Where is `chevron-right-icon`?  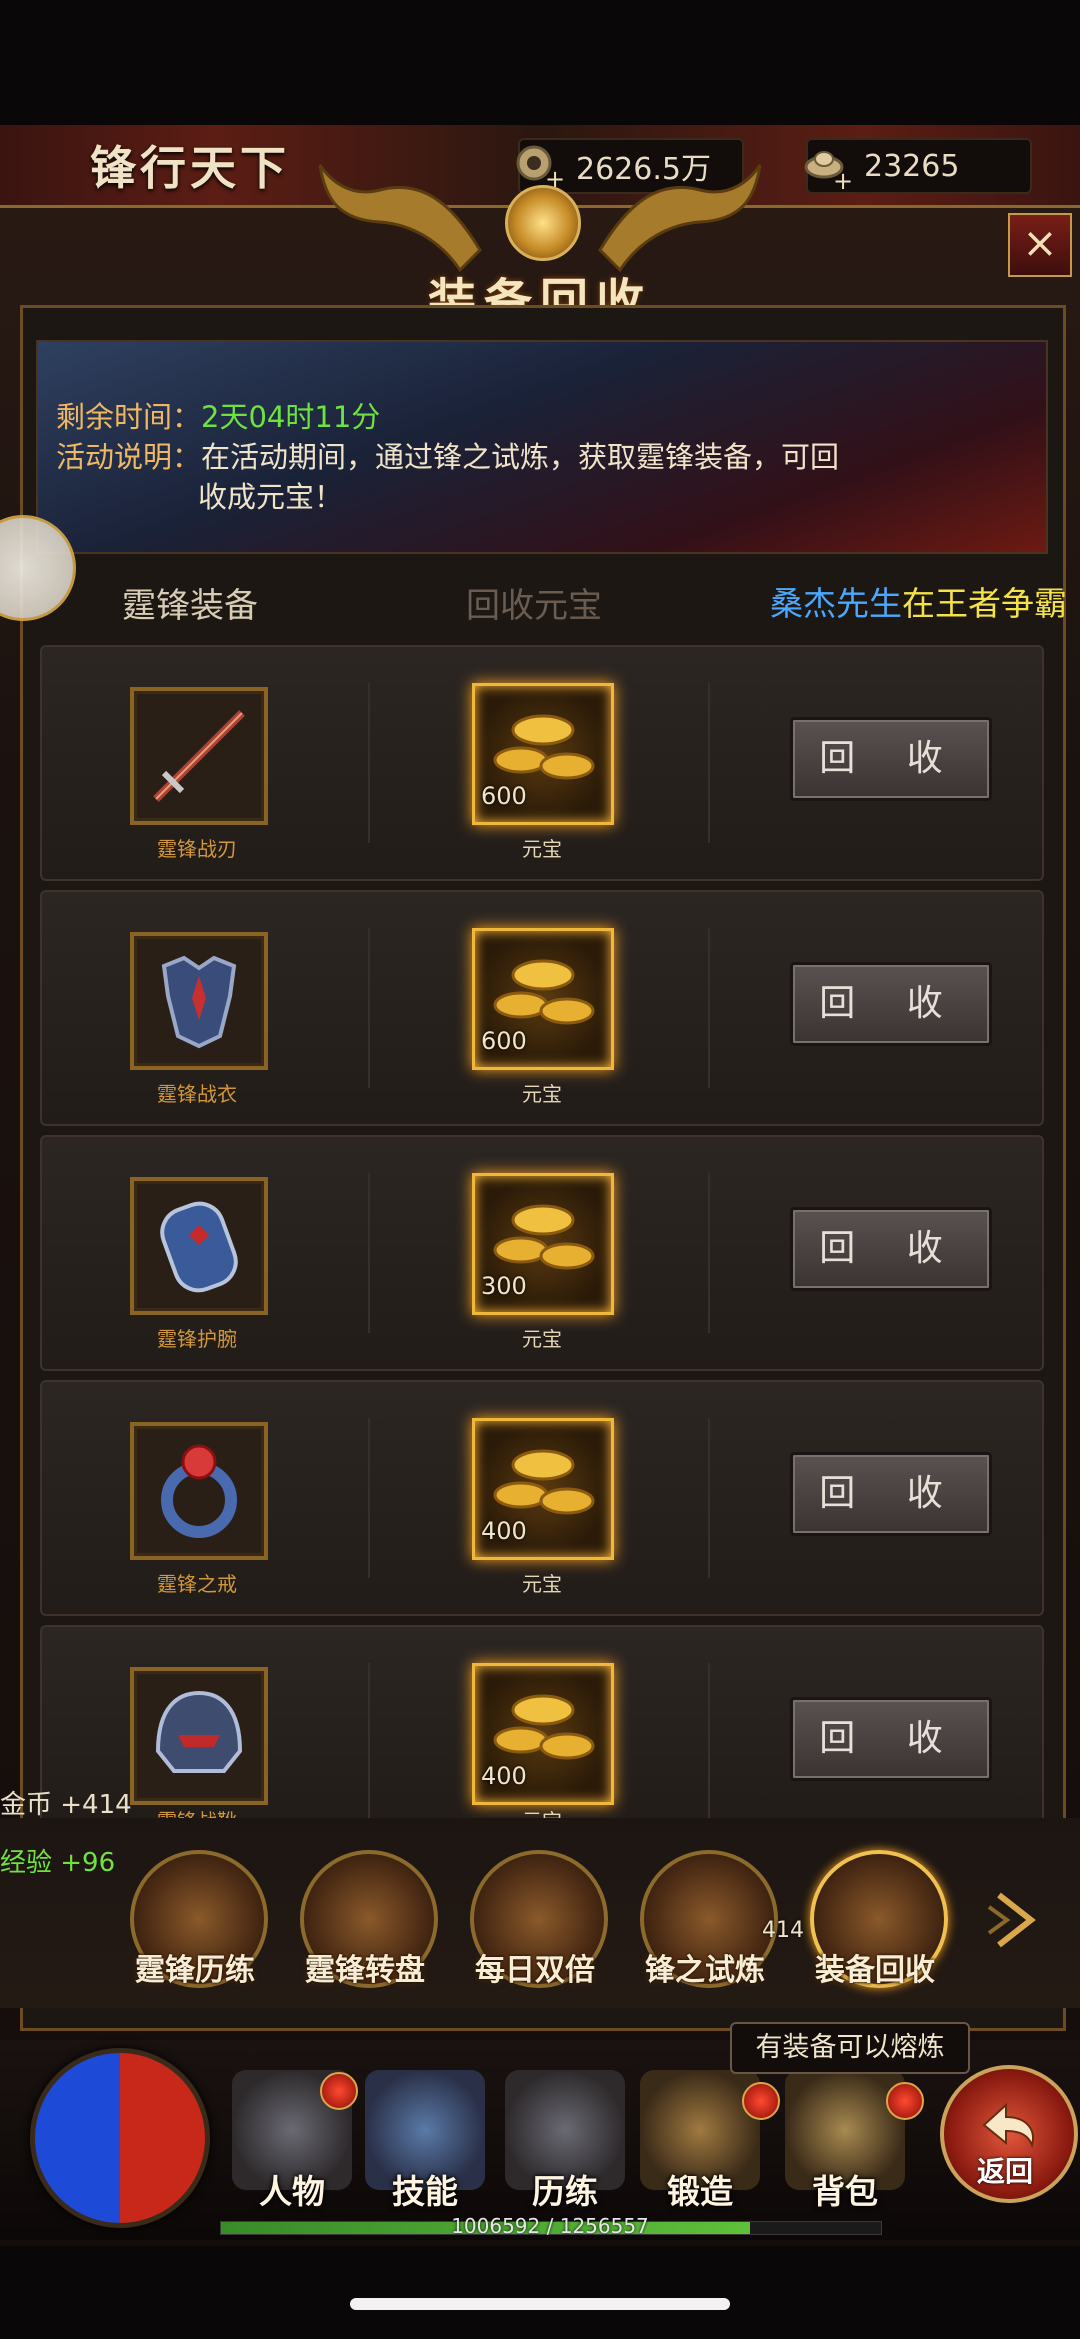
chevron-right-icon is located at coordinates (1015, 1920).